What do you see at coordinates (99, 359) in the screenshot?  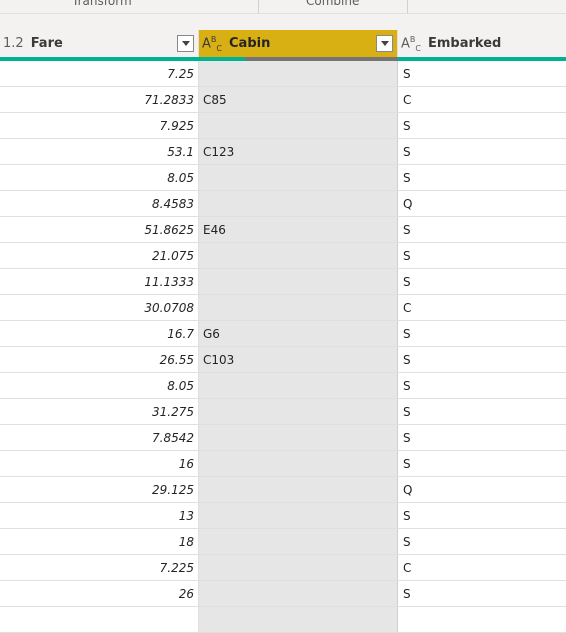 I see `fare-cell: 26.55` at bounding box center [99, 359].